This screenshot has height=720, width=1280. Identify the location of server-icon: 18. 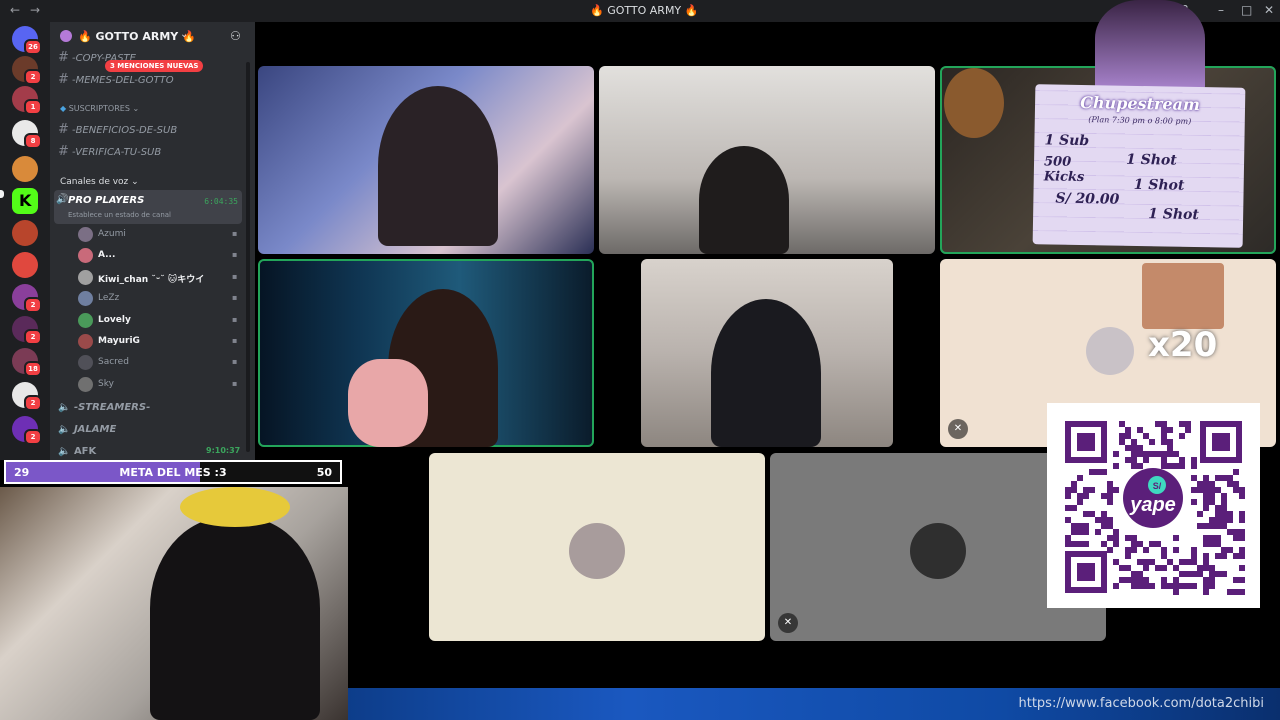
(27, 362).